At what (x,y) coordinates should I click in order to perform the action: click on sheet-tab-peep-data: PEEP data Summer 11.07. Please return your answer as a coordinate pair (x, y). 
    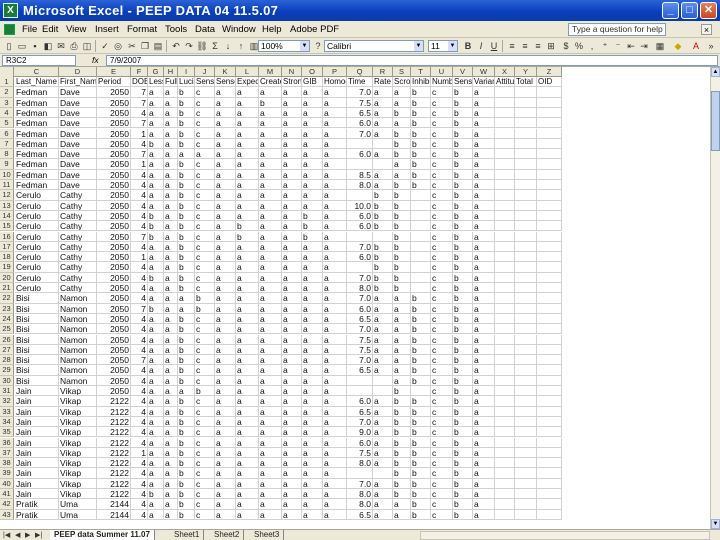
    Looking at the image, I should click on (102, 535).